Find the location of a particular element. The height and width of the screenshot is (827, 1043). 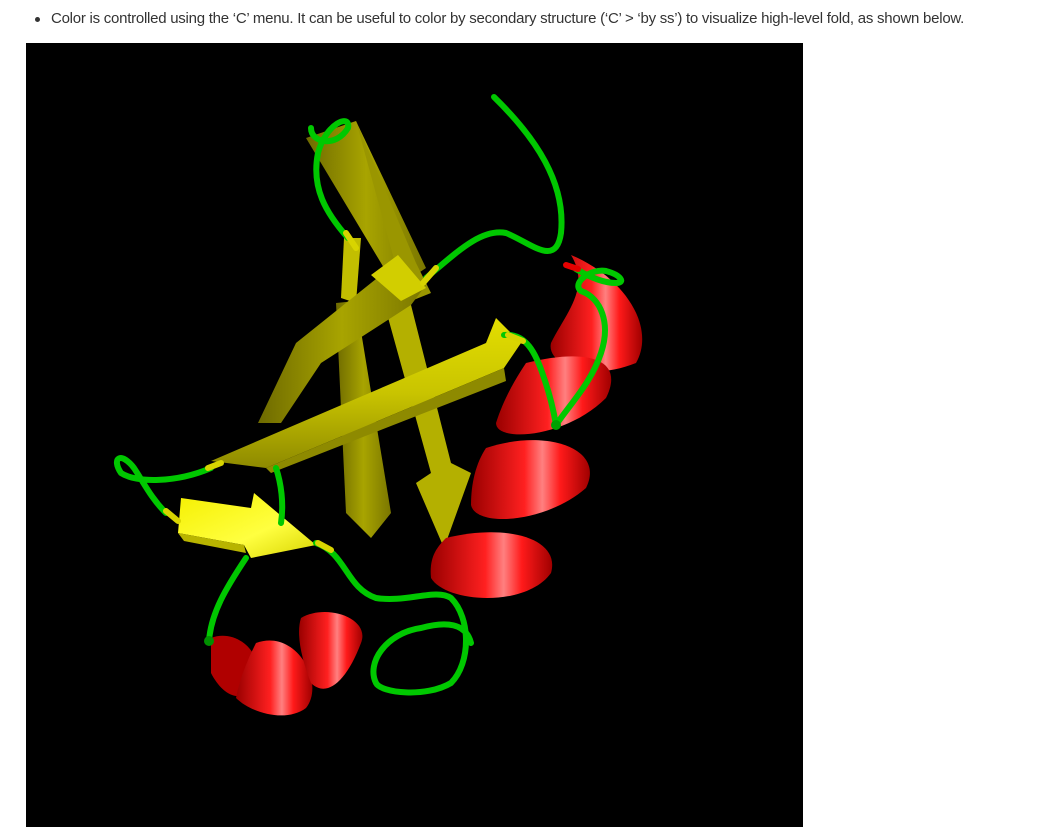

helix-right is located at coordinates (536, 426).